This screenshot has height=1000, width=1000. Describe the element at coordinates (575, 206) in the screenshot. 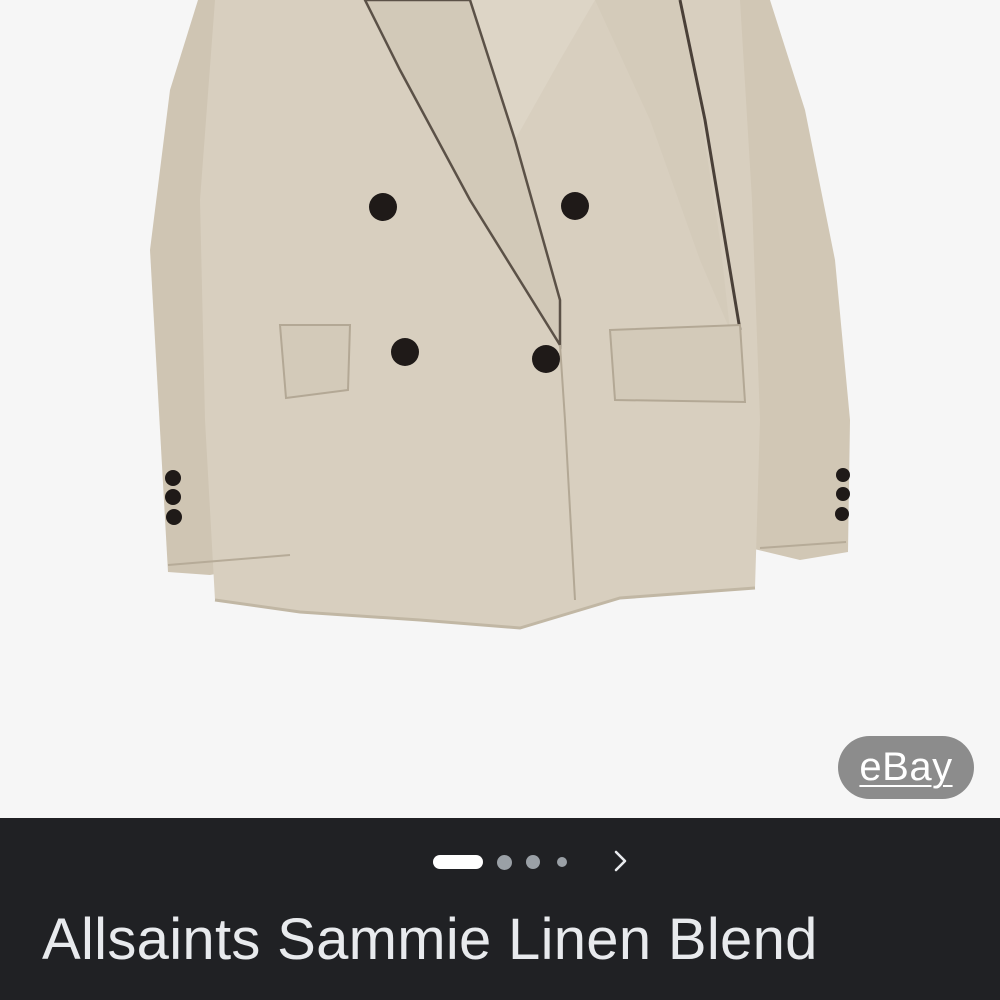

I see `button-top-right` at that location.